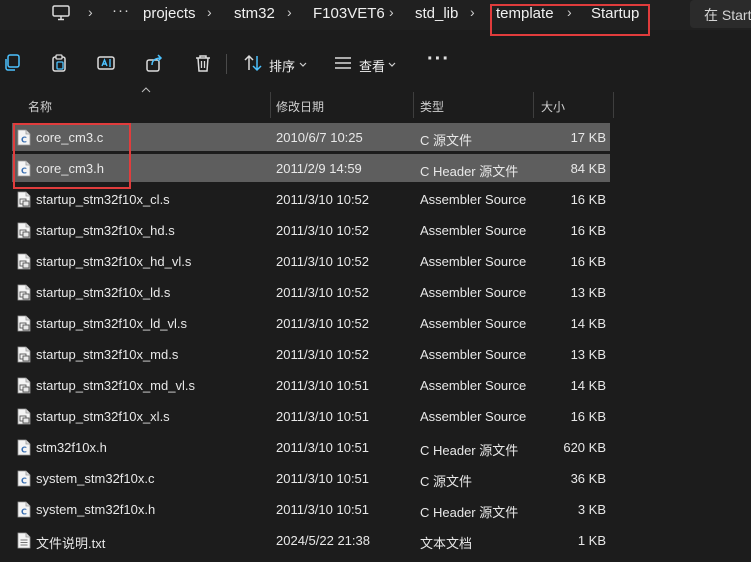  Describe the element at coordinates (588, 168) in the screenshot. I see `file-size: 84 KB` at that location.